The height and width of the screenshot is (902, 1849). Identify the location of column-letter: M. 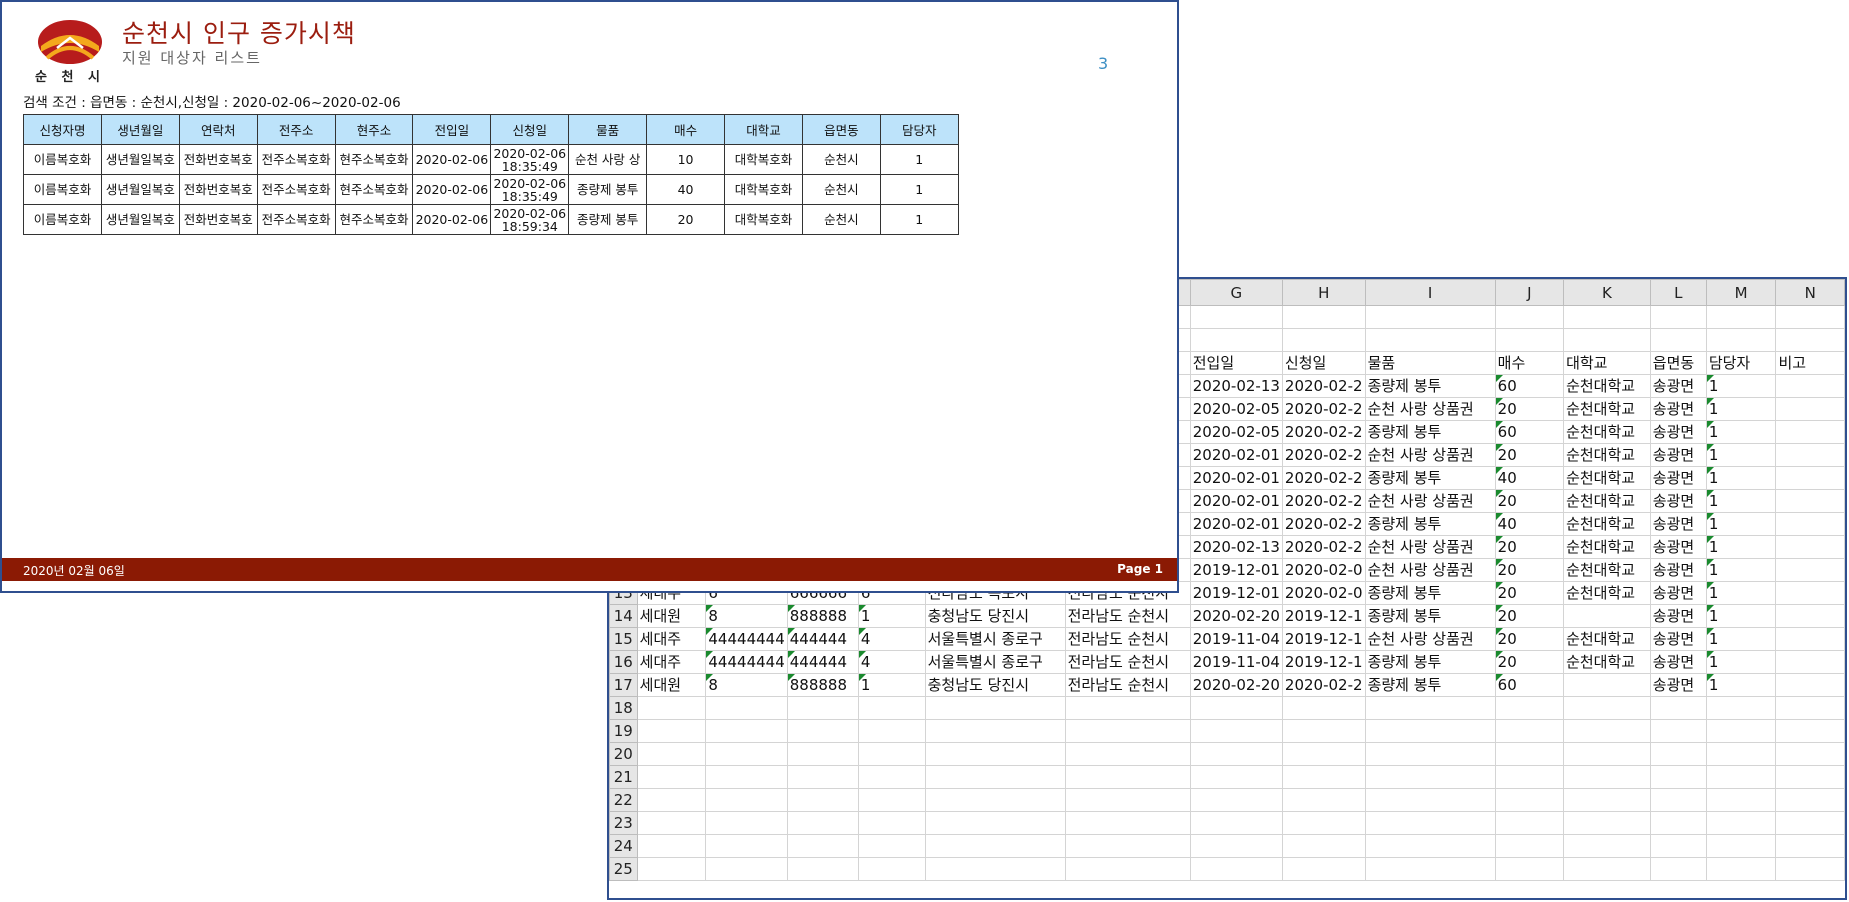
(1741, 292).